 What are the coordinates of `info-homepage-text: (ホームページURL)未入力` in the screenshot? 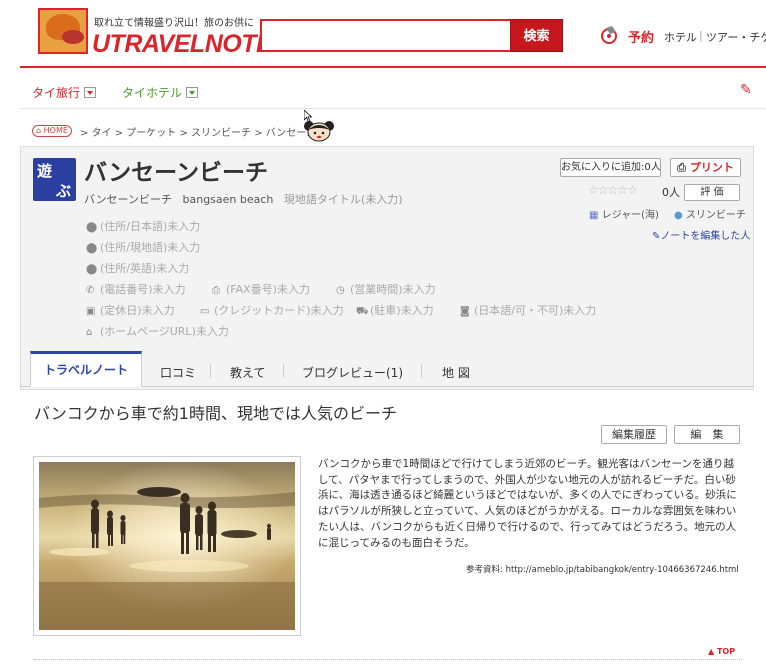 It's located at (164, 331).